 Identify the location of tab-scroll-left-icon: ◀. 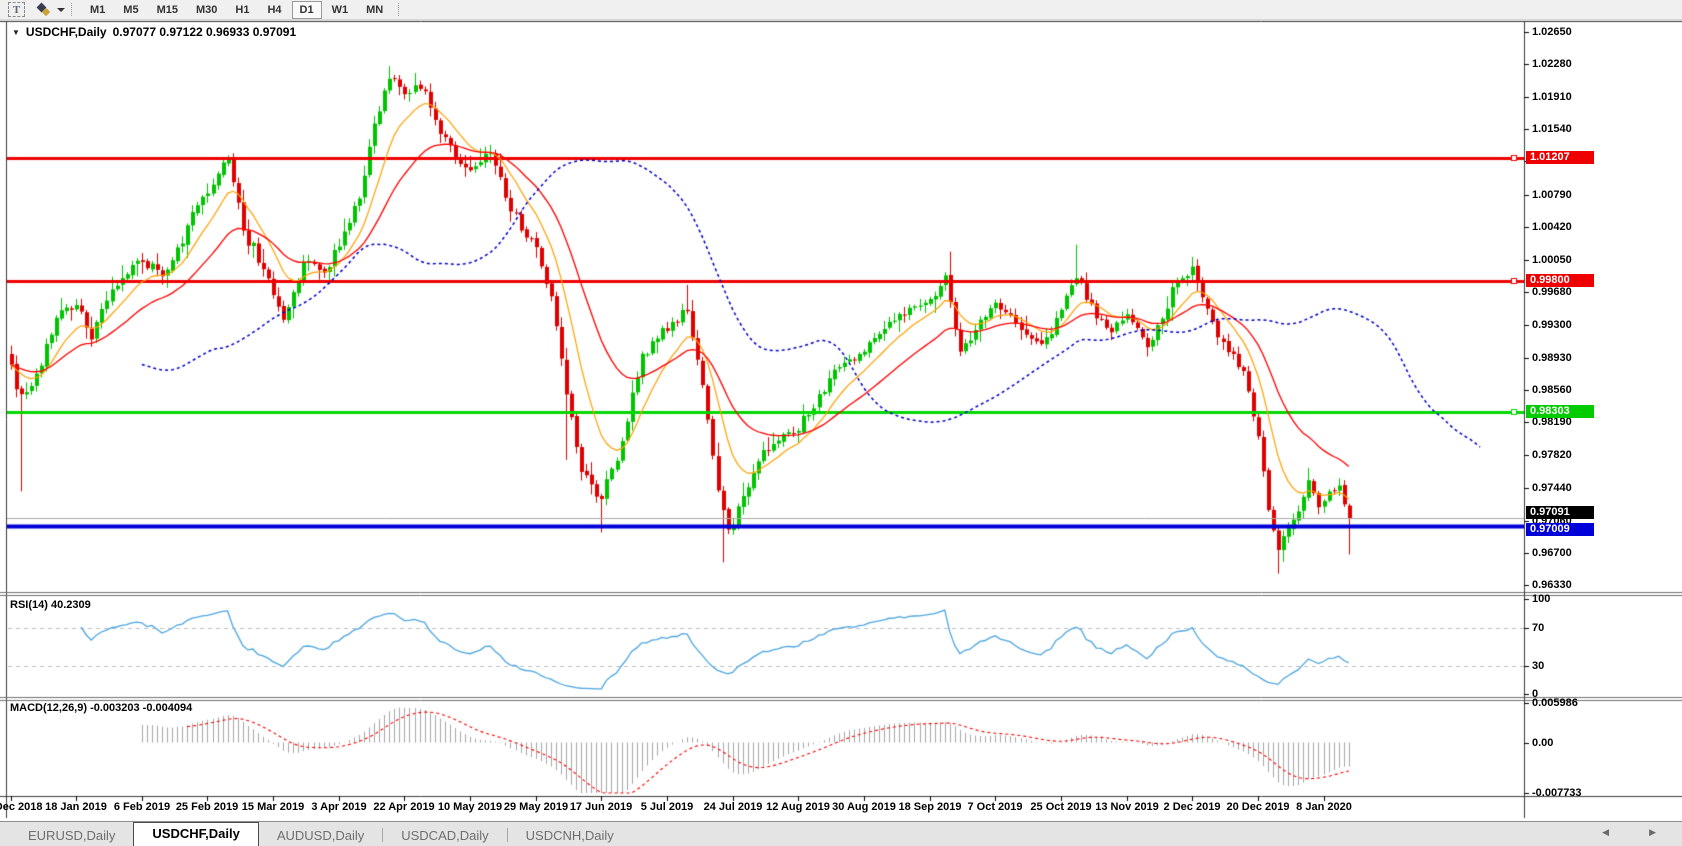
(1605, 832).